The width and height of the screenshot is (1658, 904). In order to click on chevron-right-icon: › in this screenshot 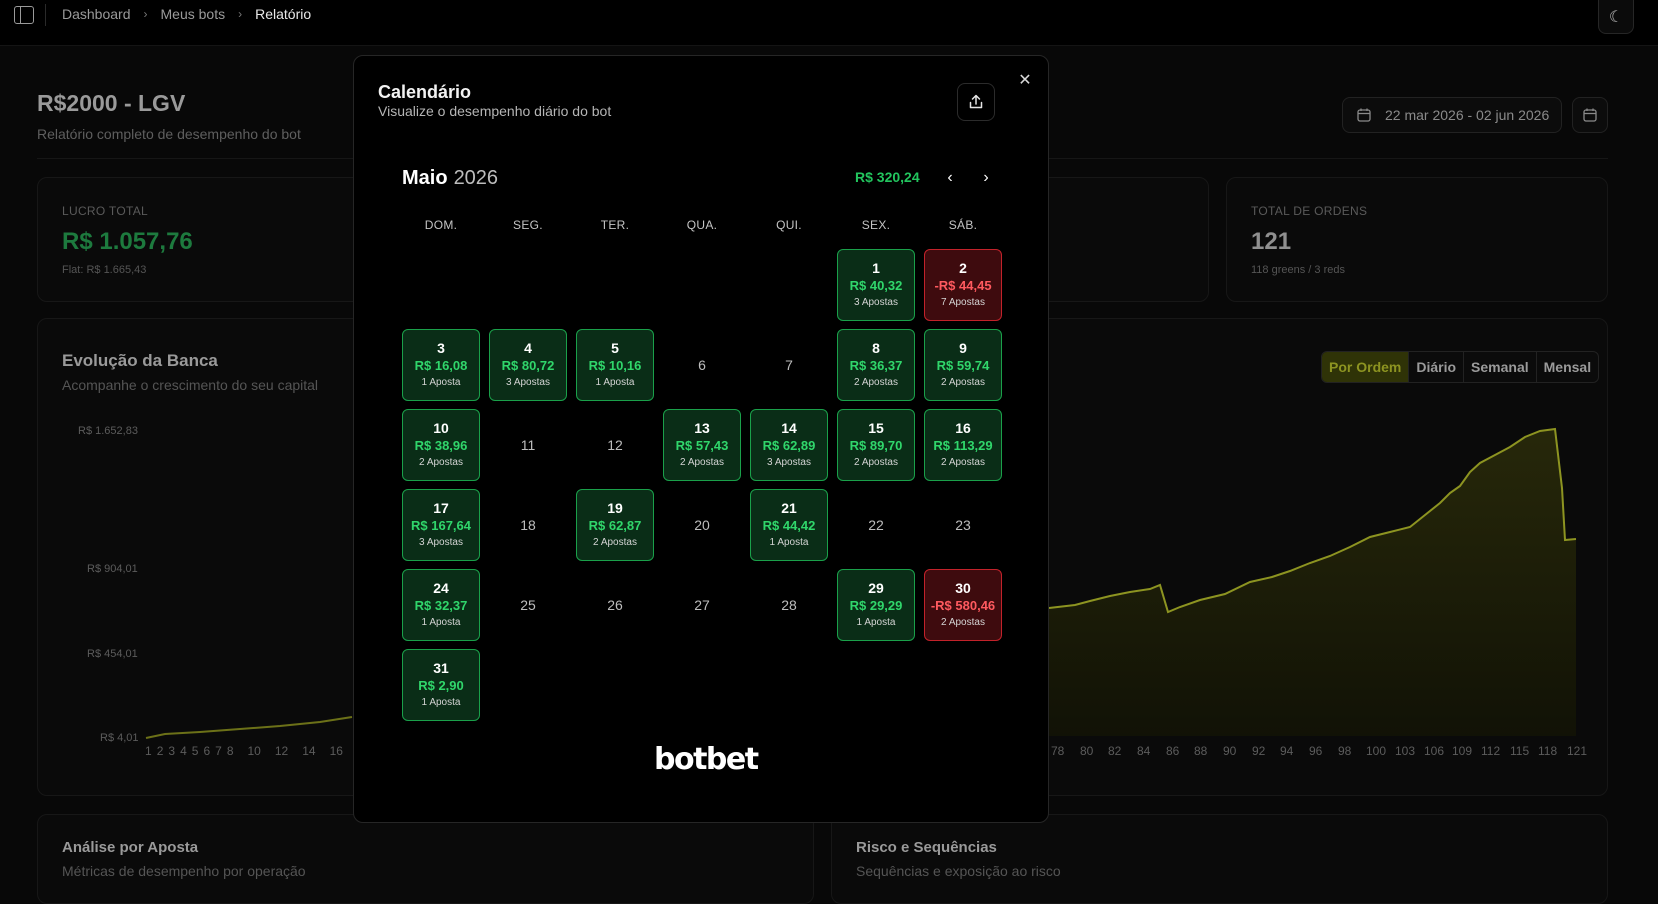, I will do `click(986, 177)`.